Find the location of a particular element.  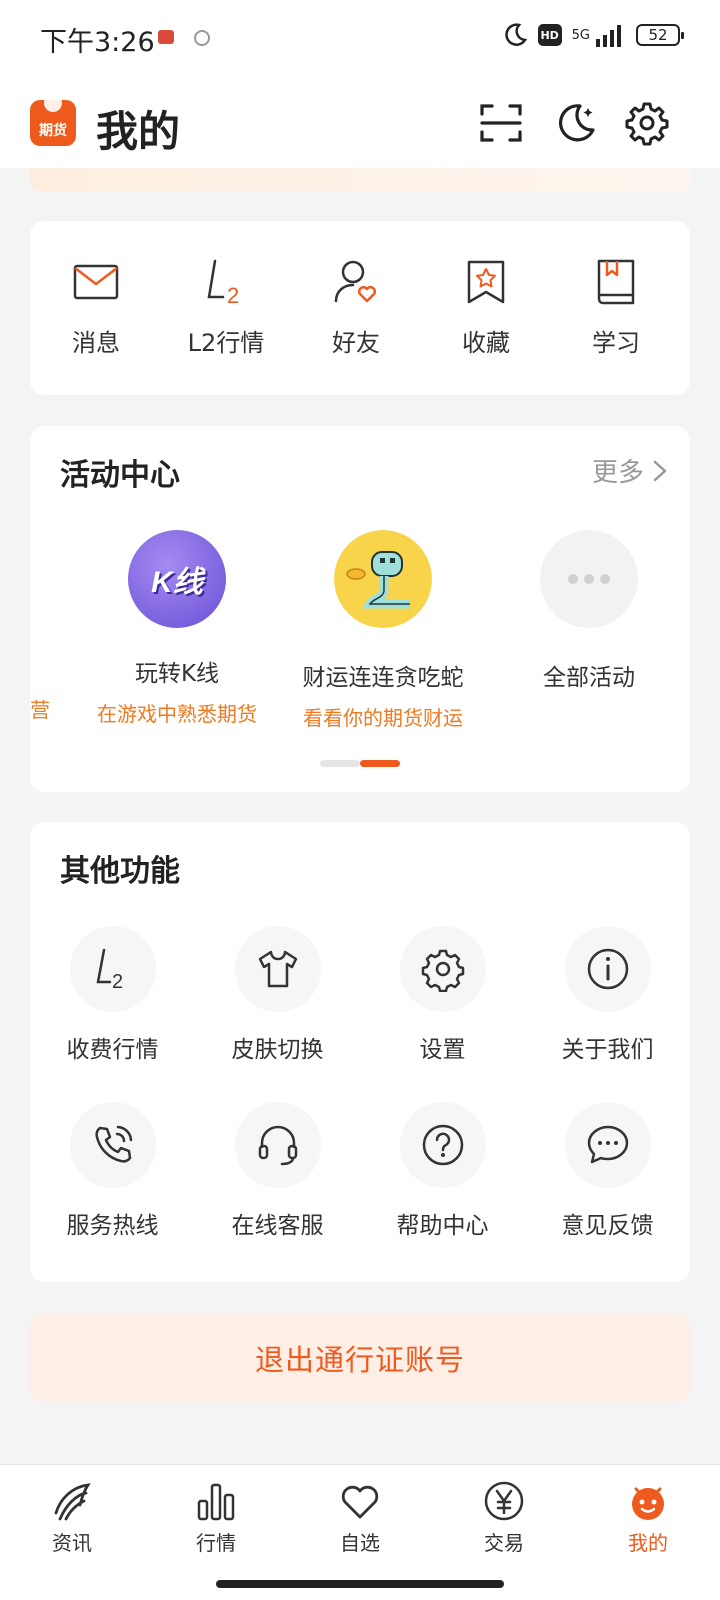

book-icon is located at coordinates (616, 282).